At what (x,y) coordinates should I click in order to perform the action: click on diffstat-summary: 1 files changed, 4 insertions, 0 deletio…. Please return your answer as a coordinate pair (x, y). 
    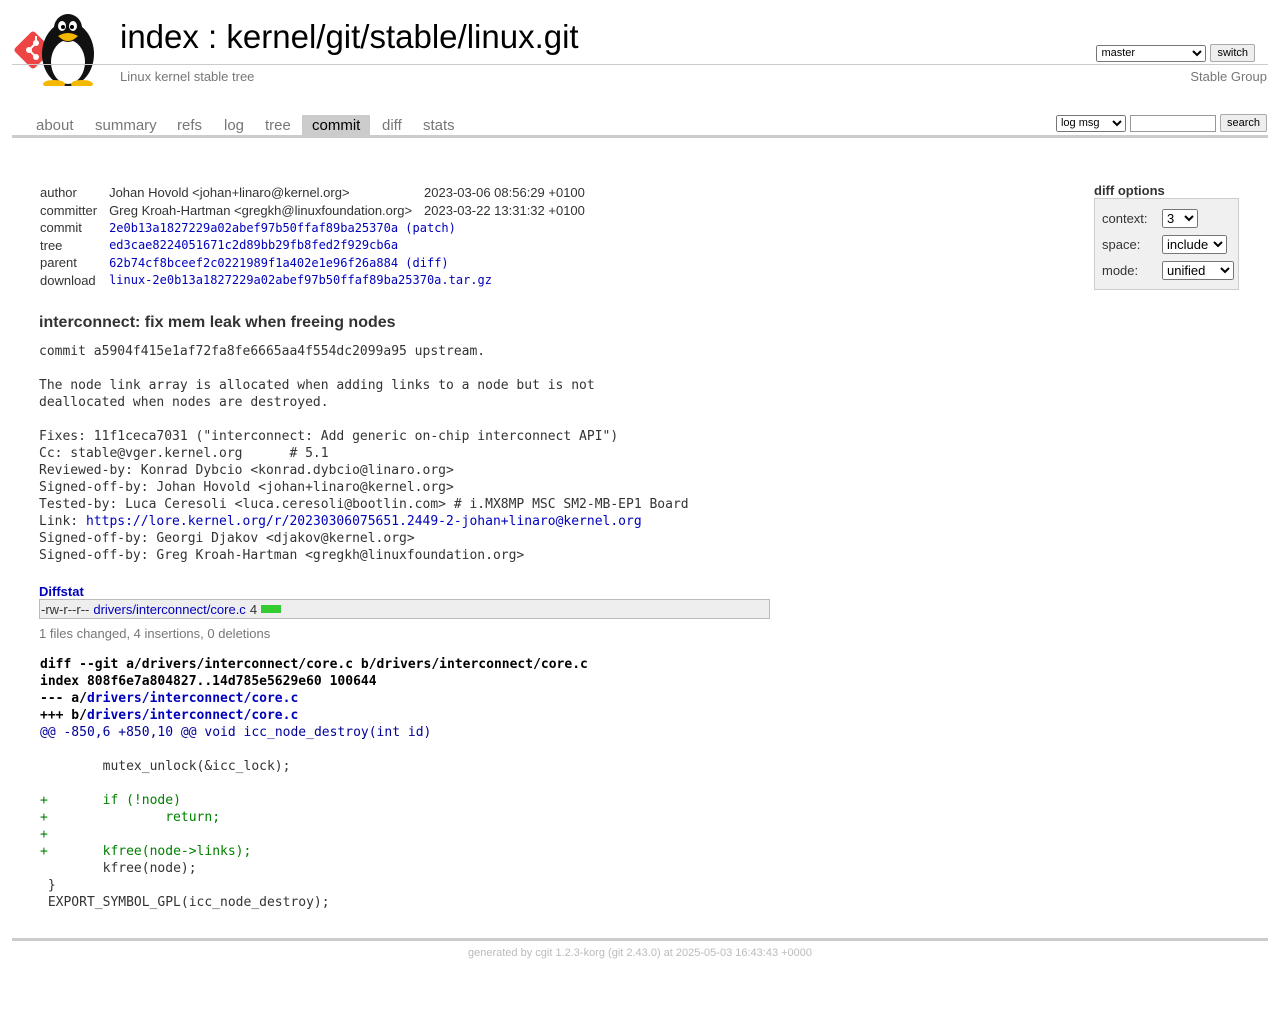
    Looking at the image, I should click on (155, 633).